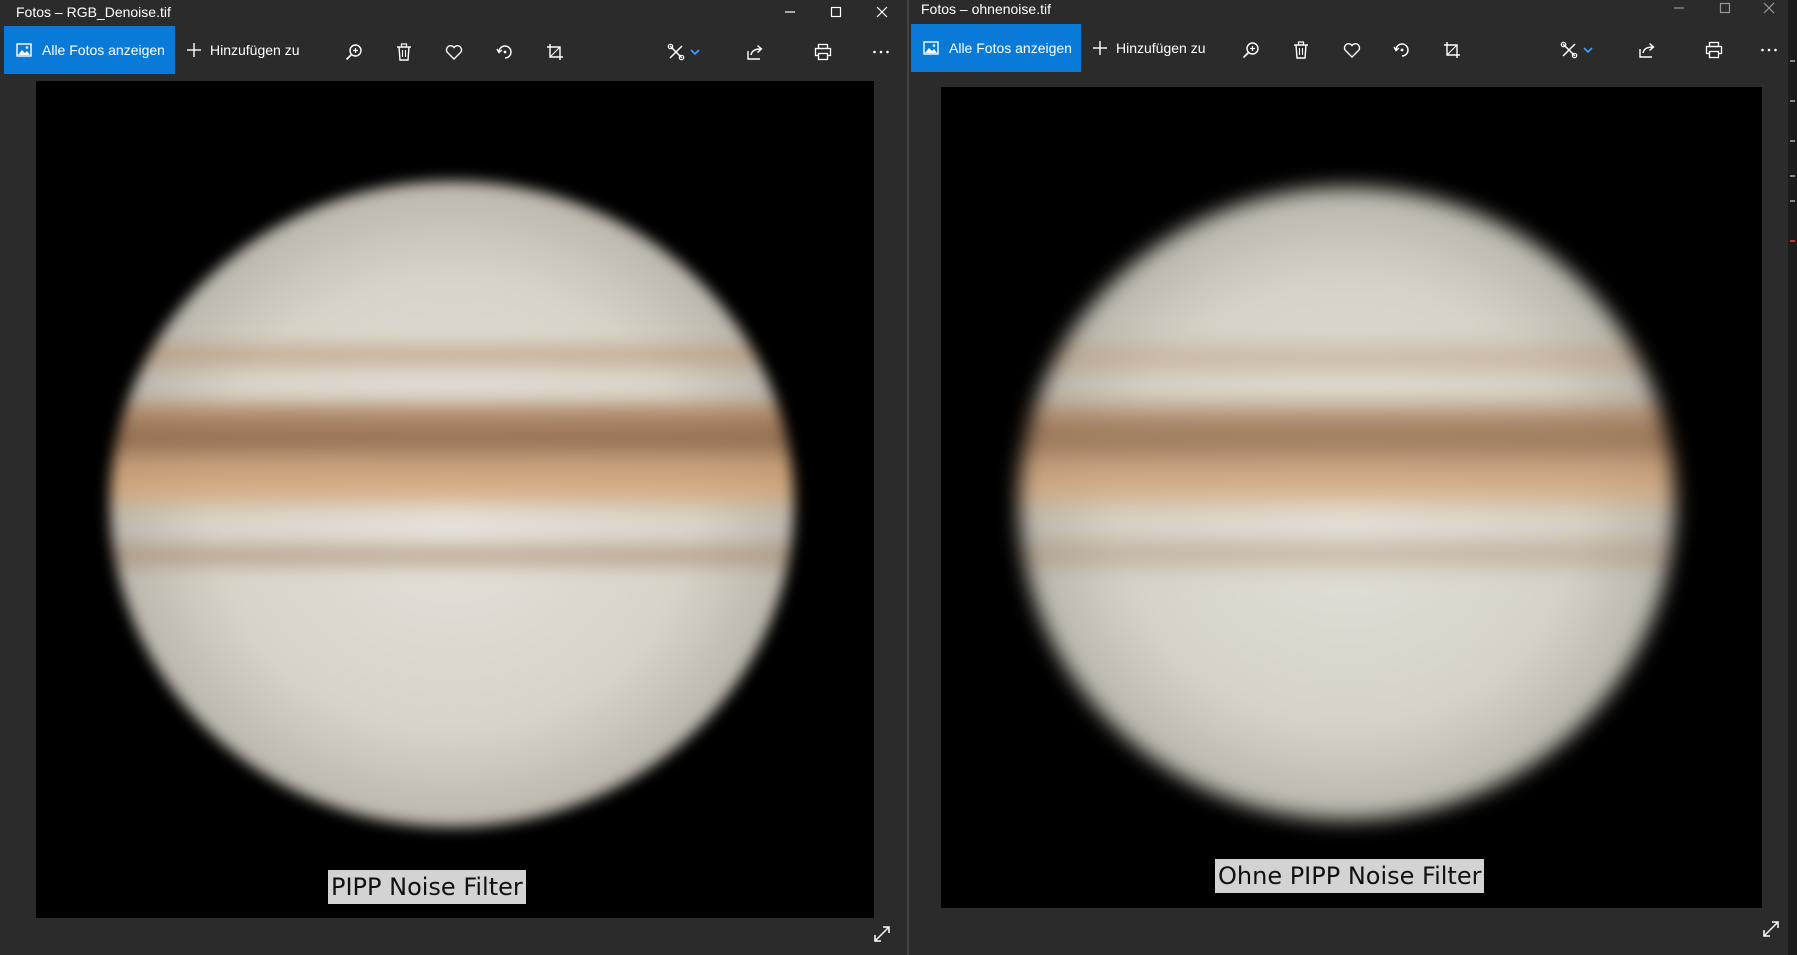  What do you see at coordinates (1348, 13) in the screenshot?
I see `title-bar: Fotos – ohnenoise.tif` at bounding box center [1348, 13].